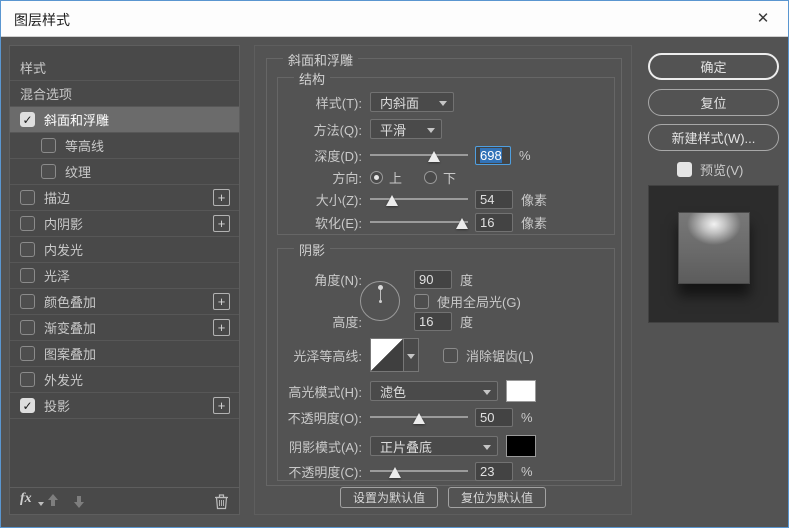 This screenshot has height=528, width=789. I want to click on highlight-opacity-value: 50, so click(487, 417).